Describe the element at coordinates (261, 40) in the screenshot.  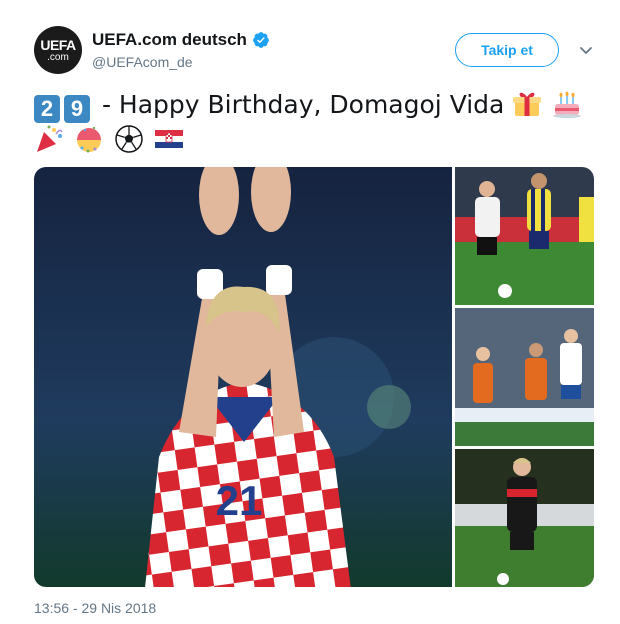
I see `verified-badge-icon` at that location.